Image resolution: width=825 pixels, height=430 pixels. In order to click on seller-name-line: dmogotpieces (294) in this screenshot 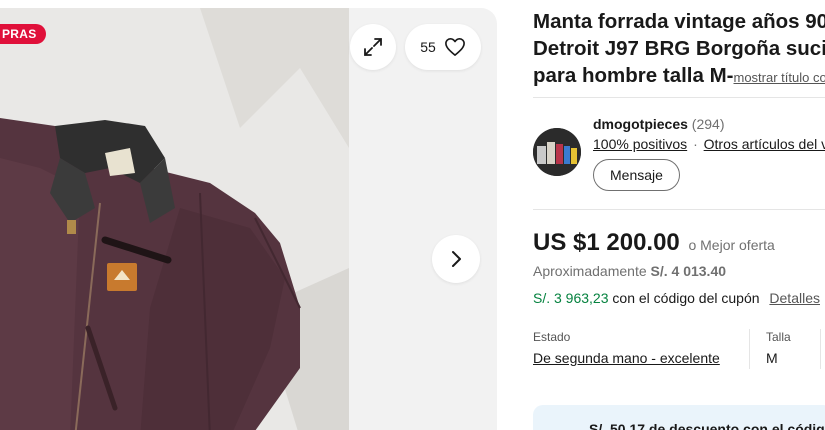, I will do `click(658, 124)`.